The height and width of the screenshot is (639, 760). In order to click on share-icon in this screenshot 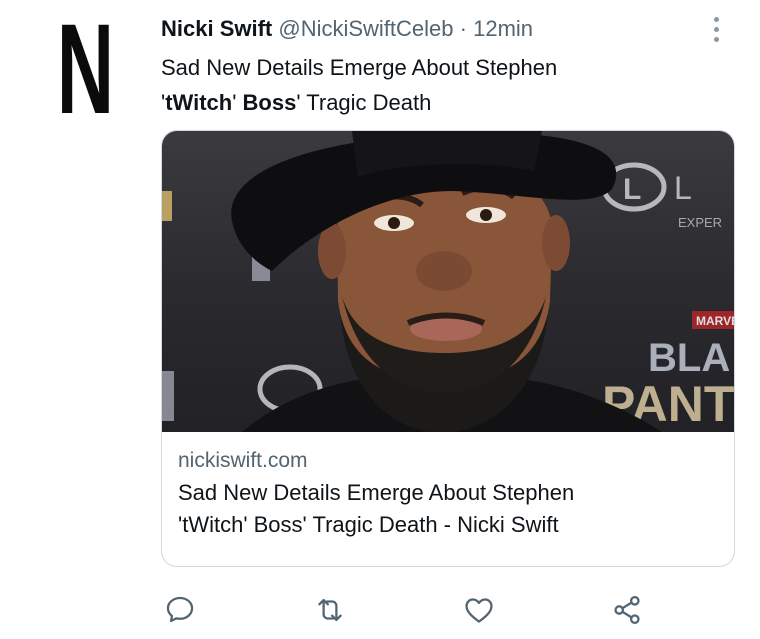, I will do `click(627, 610)`.